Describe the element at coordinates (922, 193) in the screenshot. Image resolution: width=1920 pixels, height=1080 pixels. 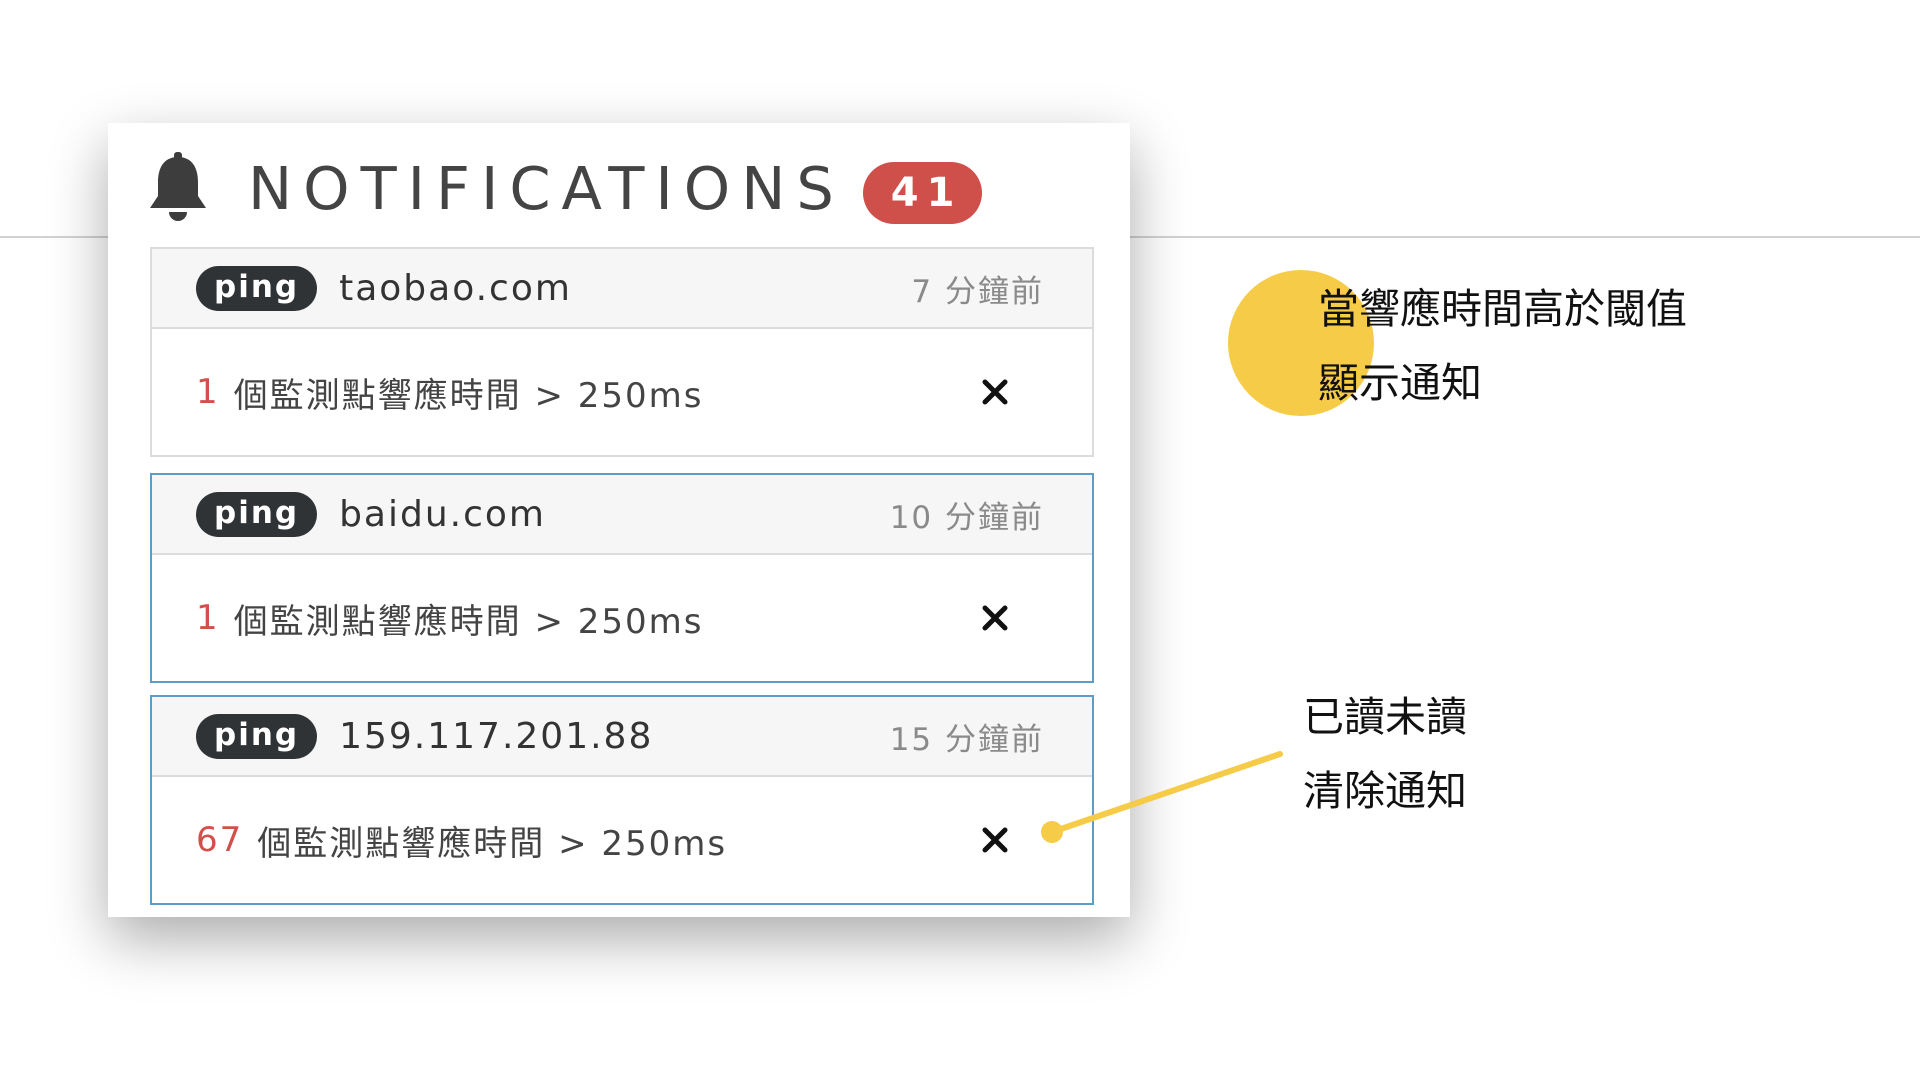
I see `notification-count-badge: 41` at that location.